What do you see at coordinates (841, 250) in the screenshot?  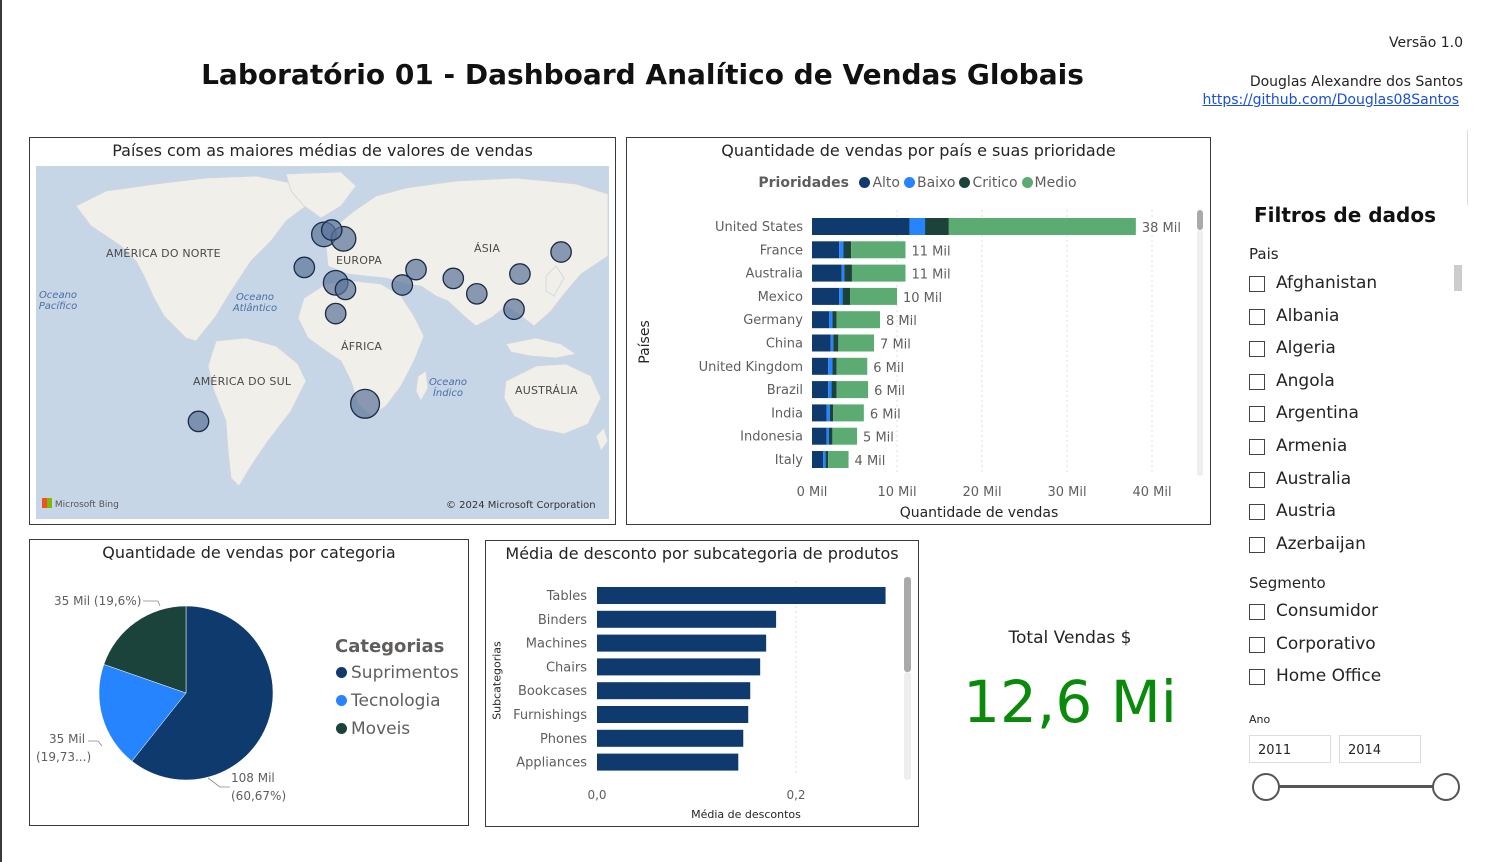 I see `stack-bar-france-baixo` at bounding box center [841, 250].